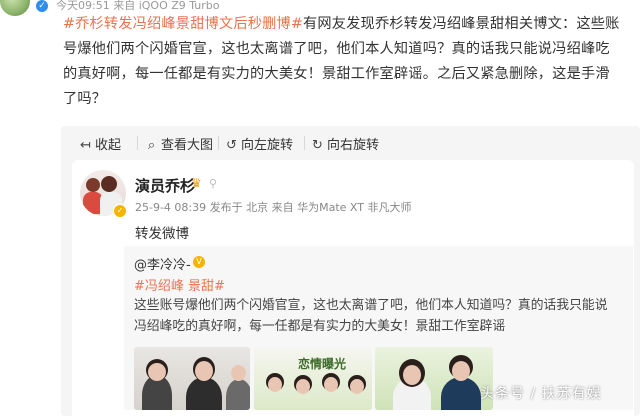 The height and width of the screenshot is (420, 640). What do you see at coordinates (120, 211) in the screenshot?
I see `verified-badge-icon: ✓` at bounding box center [120, 211].